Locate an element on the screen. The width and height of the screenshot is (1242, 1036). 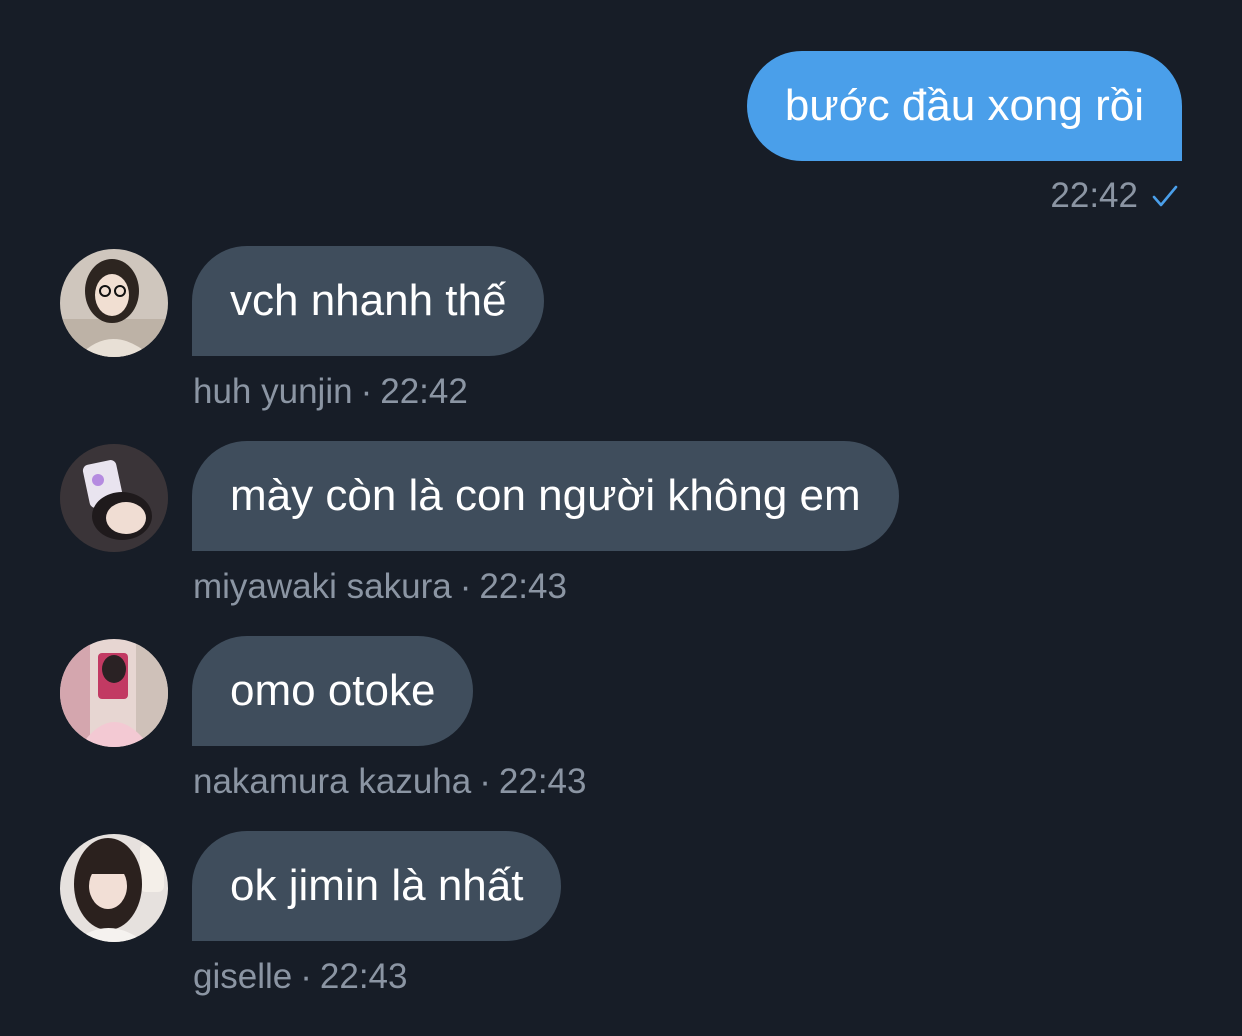
message-meta: giselle · 22:43 is located at coordinates (300, 977).